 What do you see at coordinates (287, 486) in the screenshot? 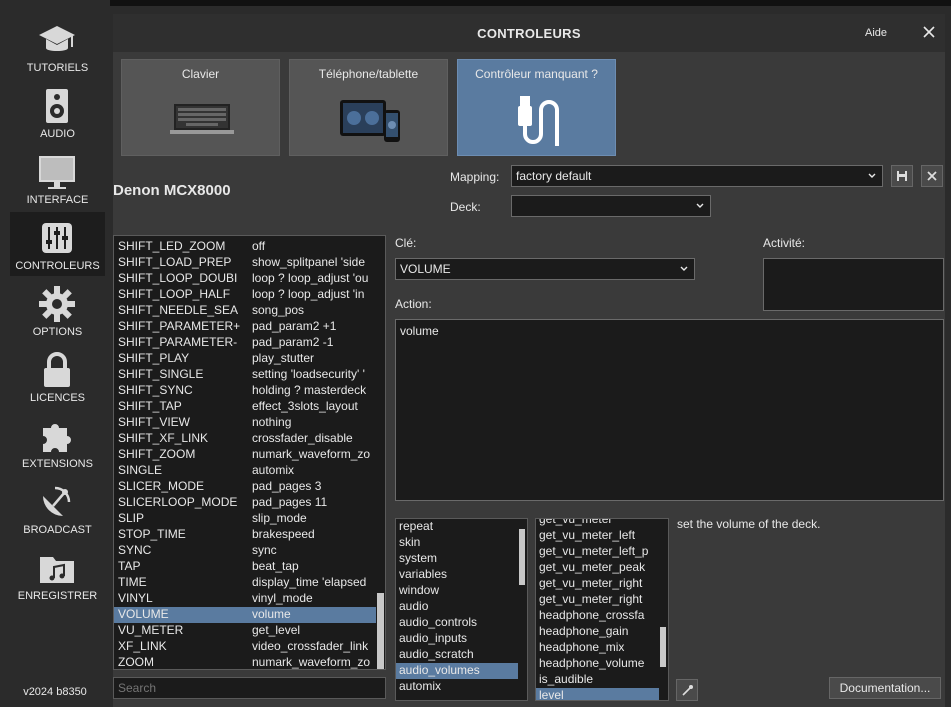
I see `key-action: pad_pages 3` at bounding box center [287, 486].